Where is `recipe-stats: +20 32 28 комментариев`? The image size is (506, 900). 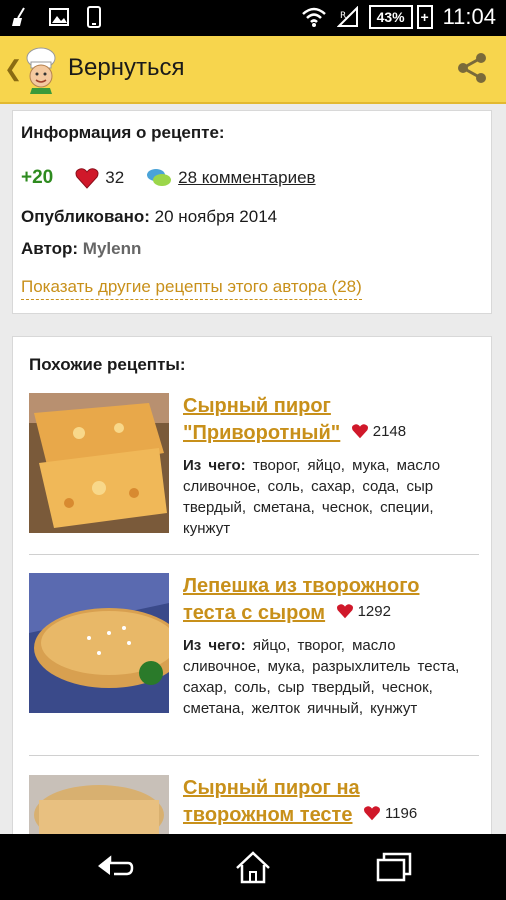
recipe-stats: +20 32 28 комментариев is located at coordinates (168, 178).